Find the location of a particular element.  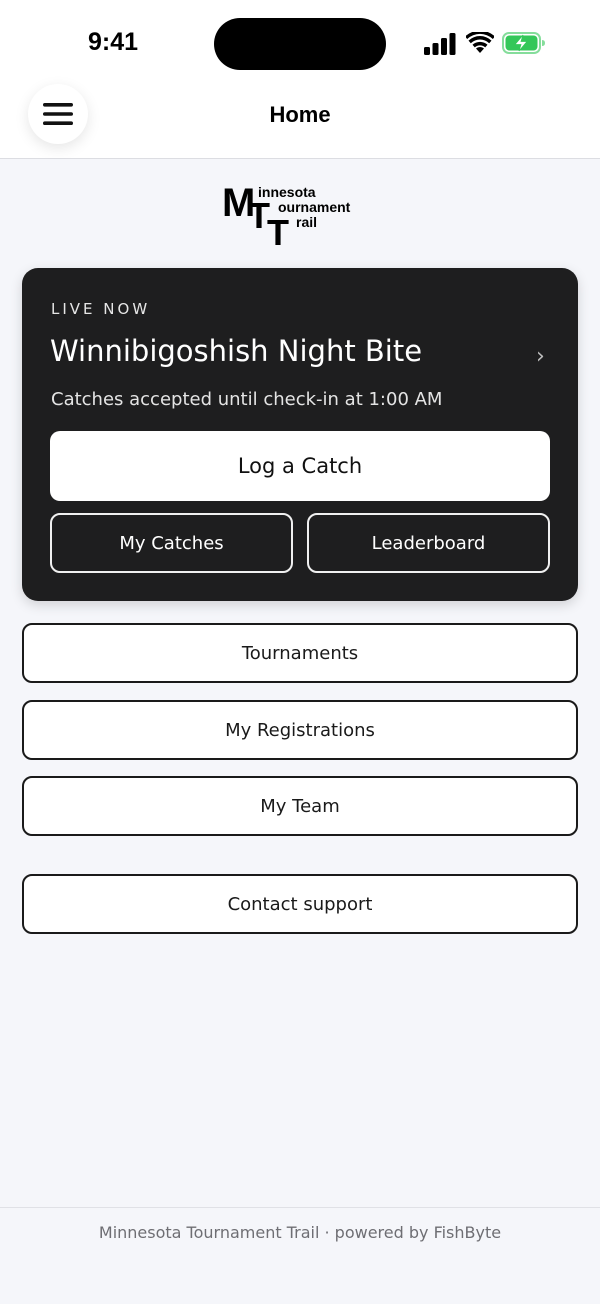

logo-word-1: innesota is located at coordinates (287, 192).